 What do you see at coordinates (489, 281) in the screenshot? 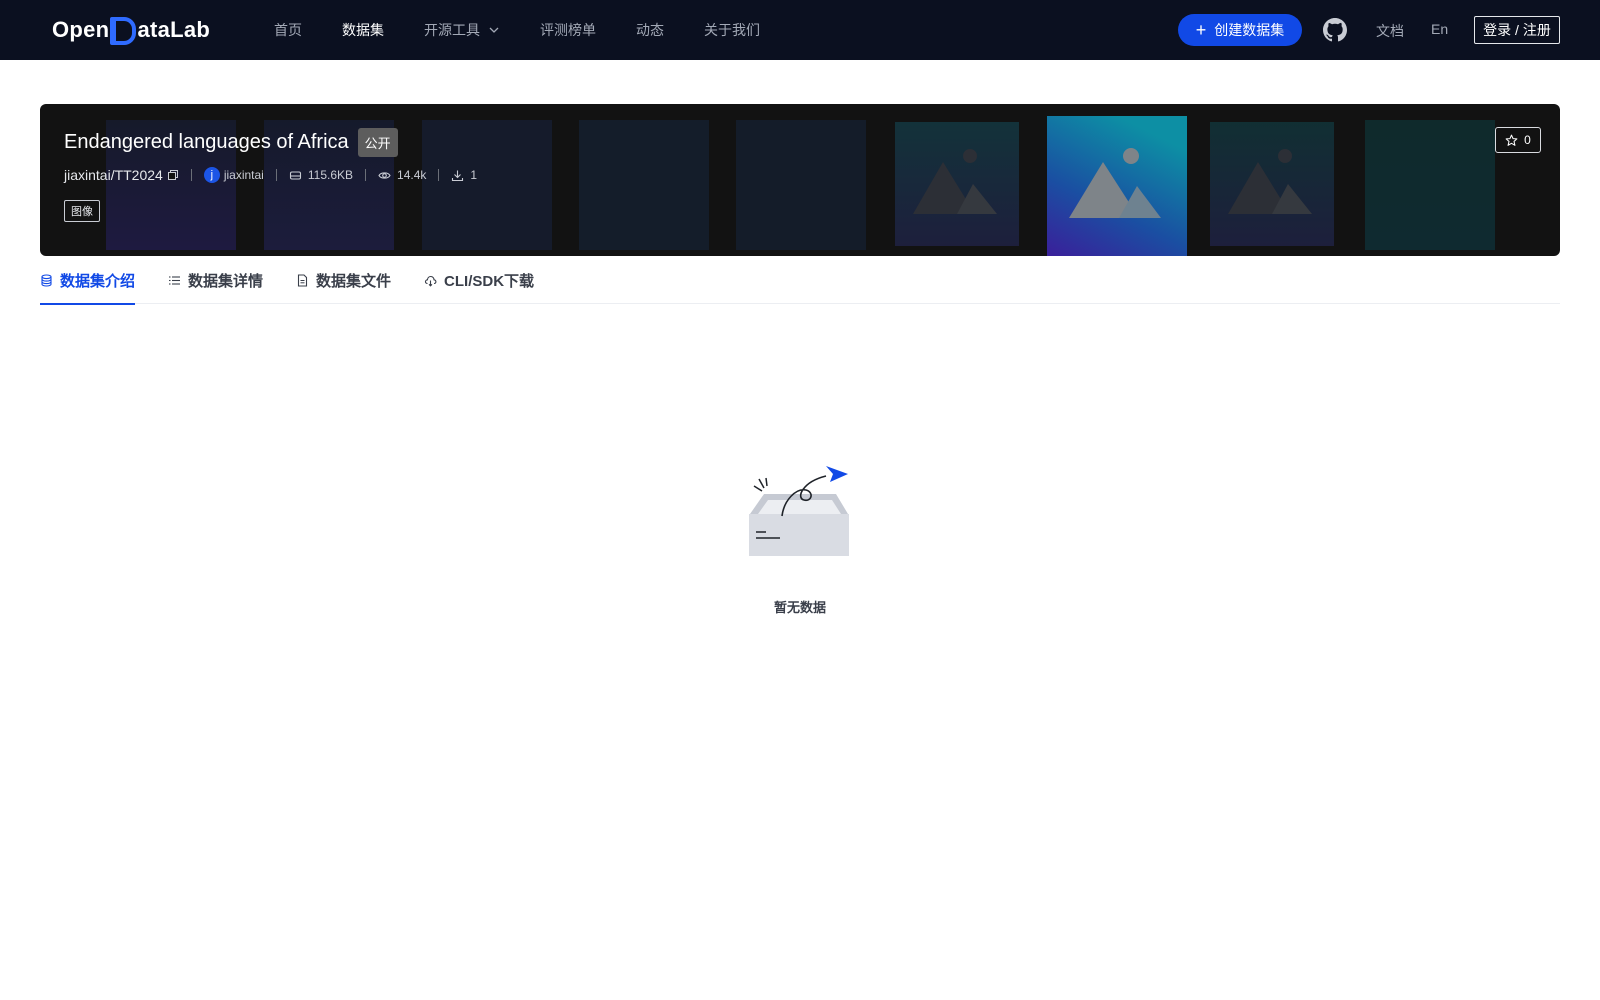
I see `tab-label: CLI/SDK下载` at bounding box center [489, 281].